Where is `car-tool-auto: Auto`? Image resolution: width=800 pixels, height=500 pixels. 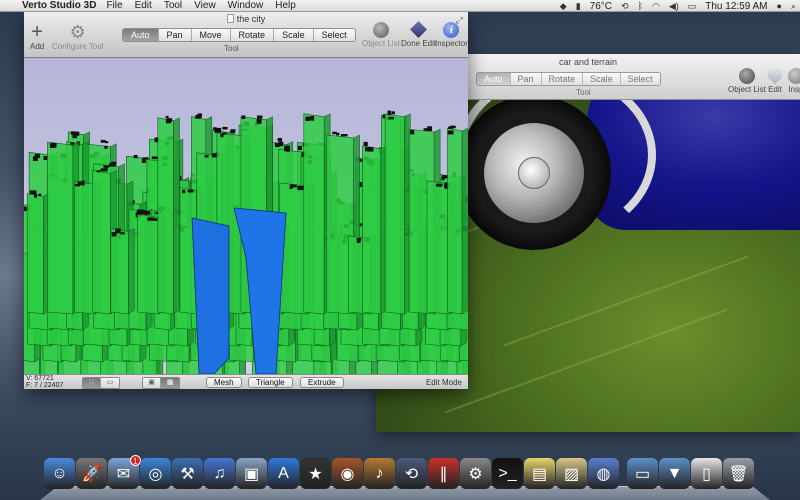
car-tool-auto: Auto is located at coordinates (494, 79).